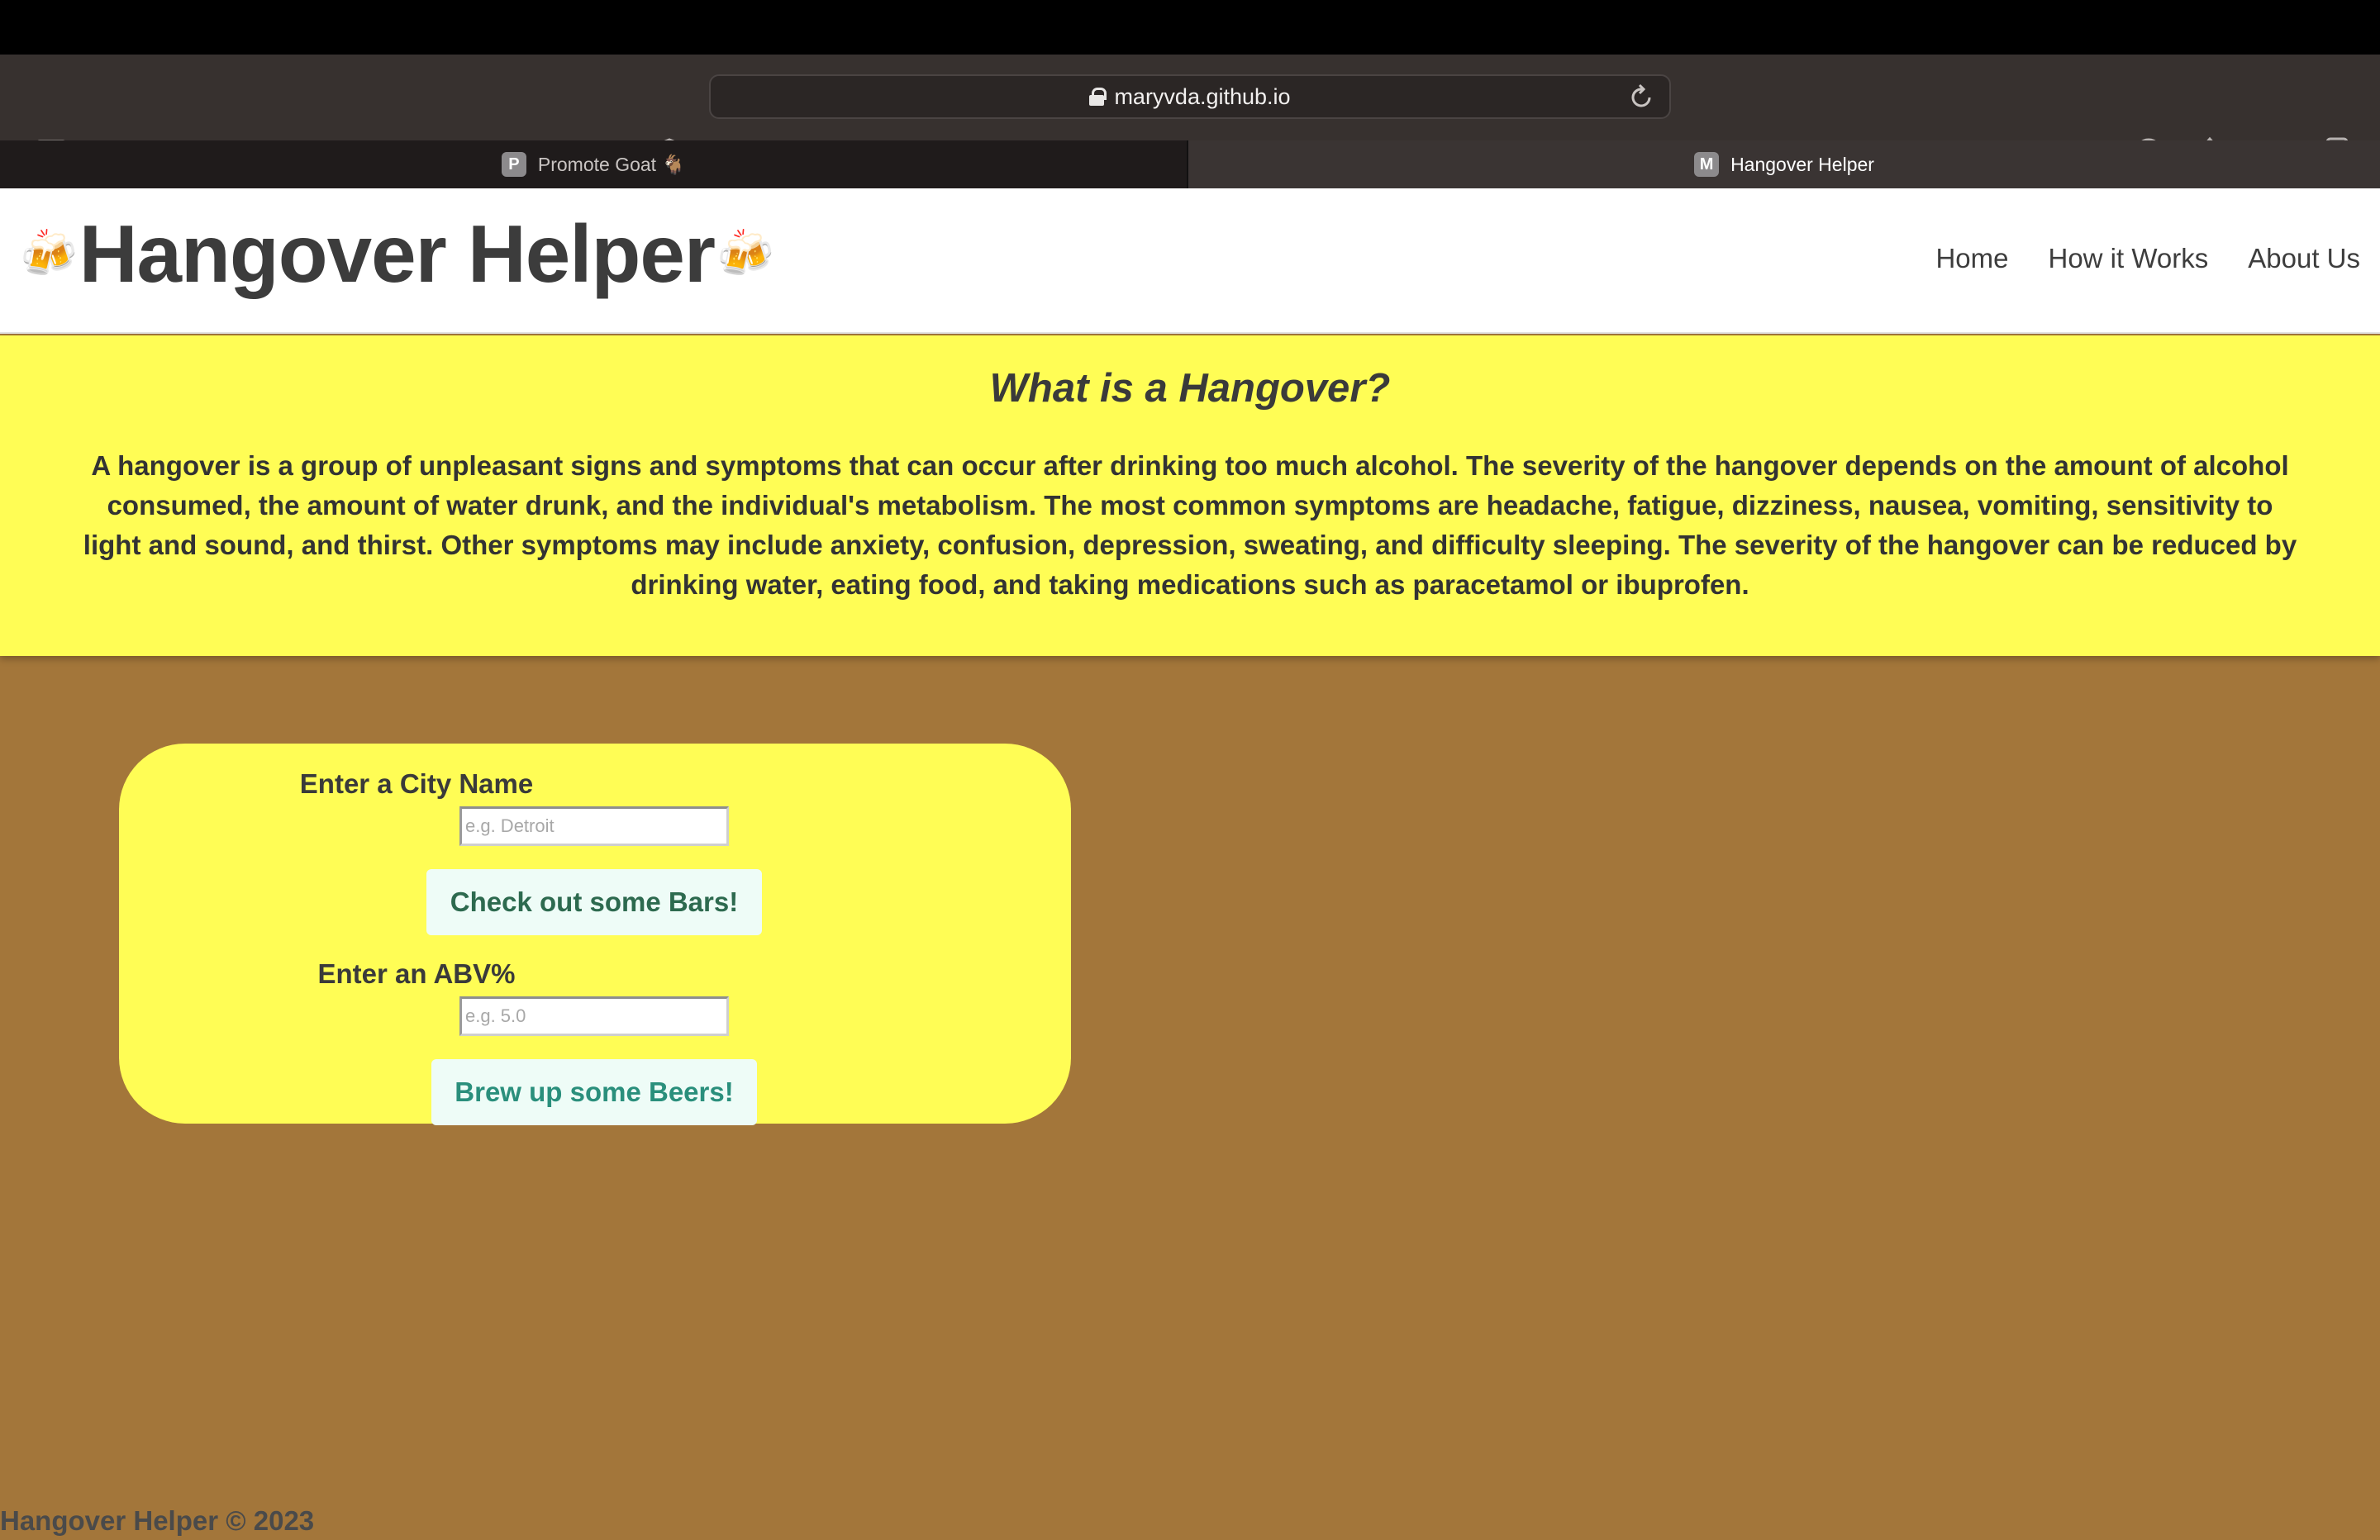 The image size is (2380, 1540). Describe the element at coordinates (1642, 99) in the screenshot. I see `reload-icon` at that location.